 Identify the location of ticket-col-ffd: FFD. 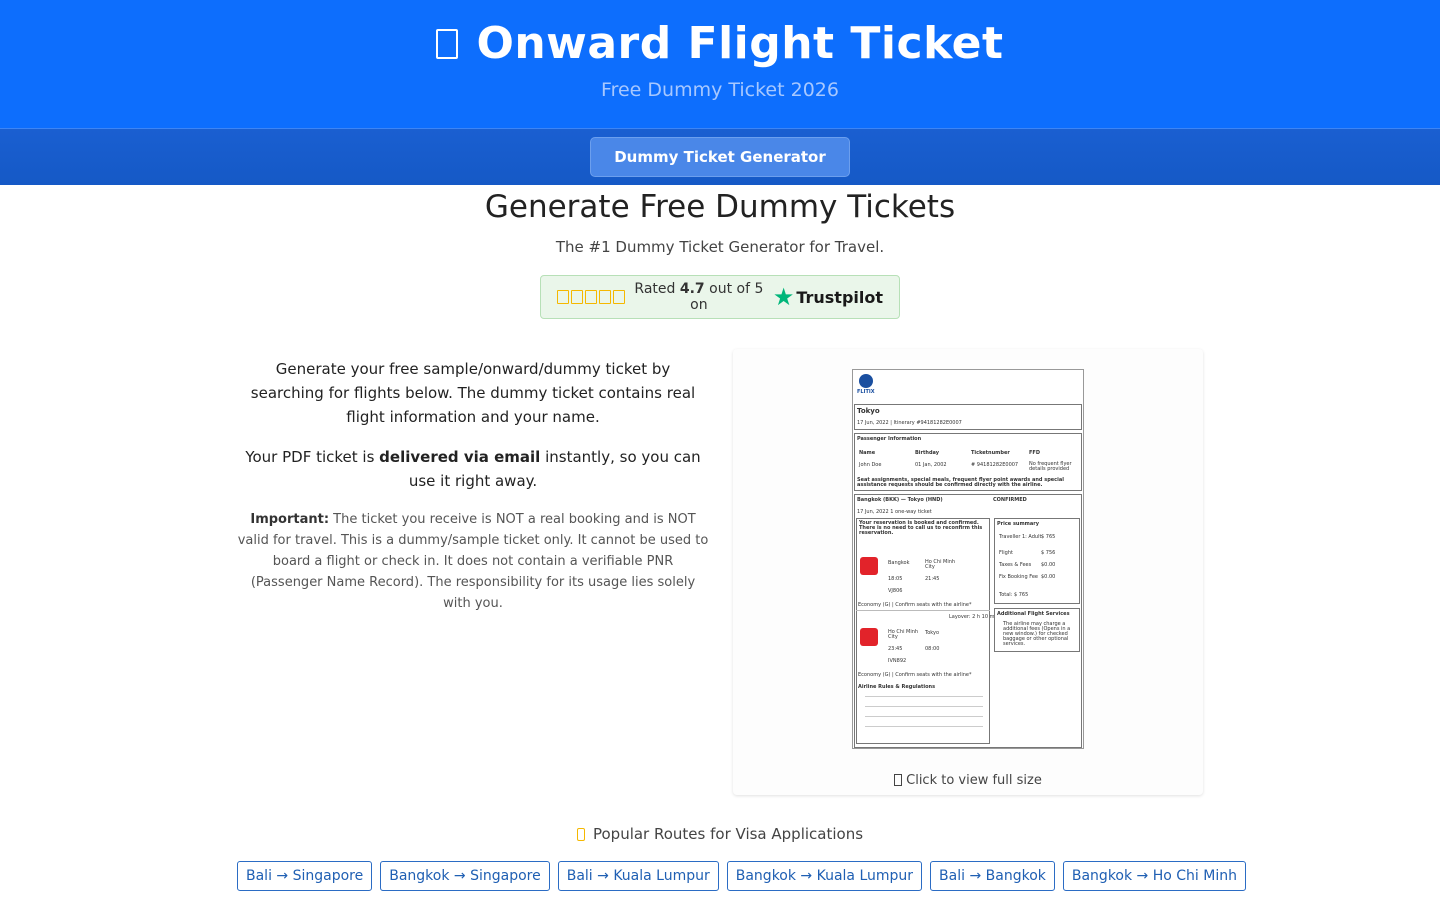
(1034, 453).